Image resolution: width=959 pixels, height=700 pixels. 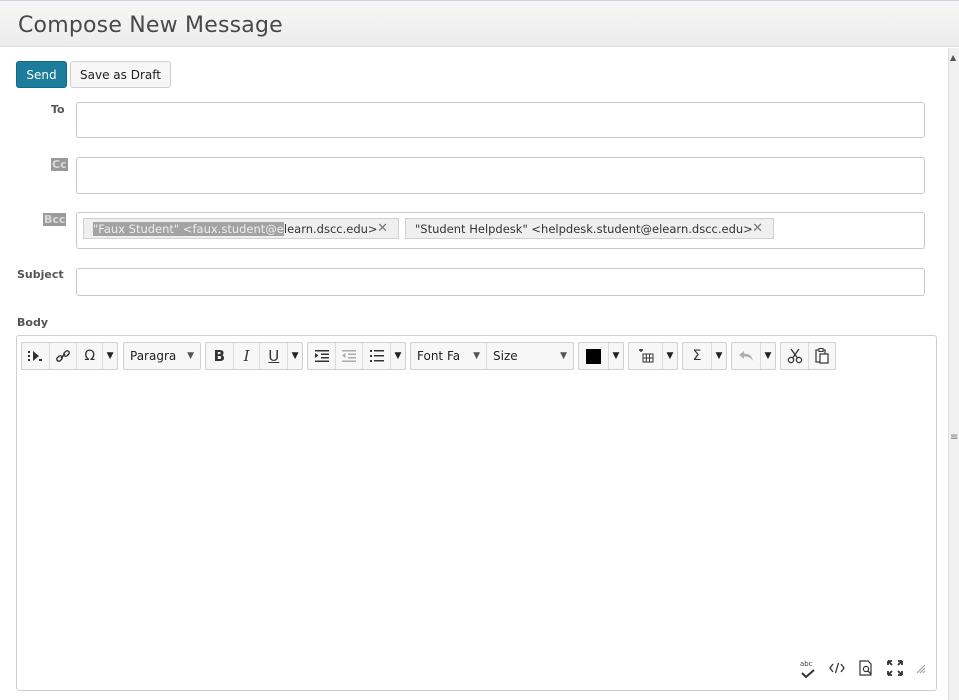 I want to click on subject-field, so click(x=500, y=282).